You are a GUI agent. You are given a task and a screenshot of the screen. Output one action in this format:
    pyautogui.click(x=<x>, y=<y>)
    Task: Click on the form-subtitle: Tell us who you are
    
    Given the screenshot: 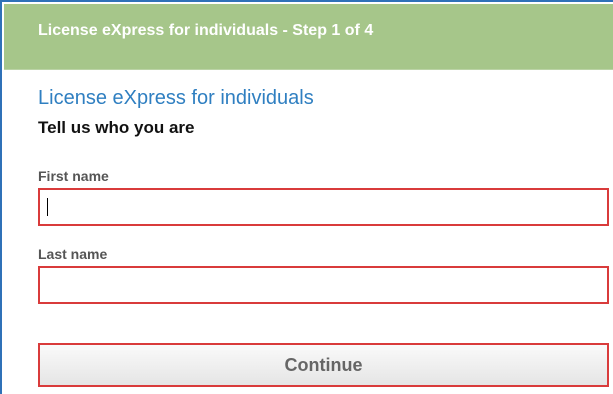 What is the action you would take?
    pyautogui.click(x=116, y=127)
    